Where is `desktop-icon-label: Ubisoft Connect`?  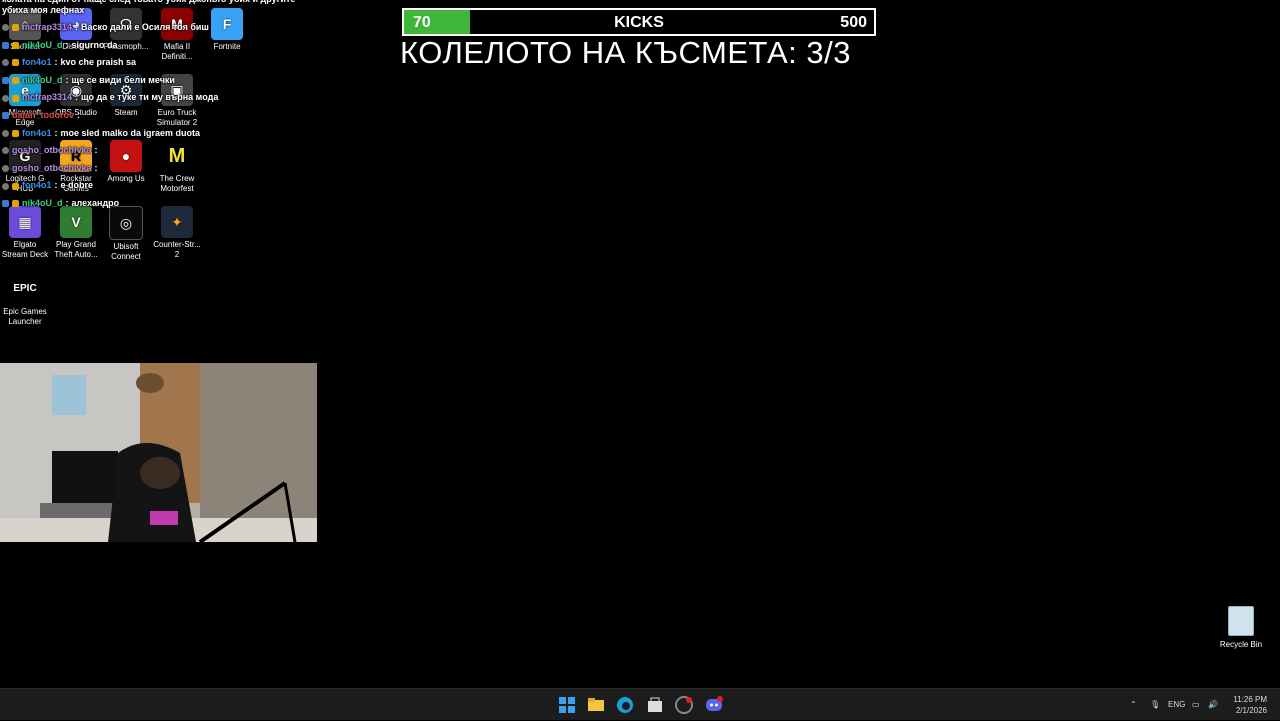 desktop-icon-label: Ubisoft Connect is located at coordinates (126, 251).